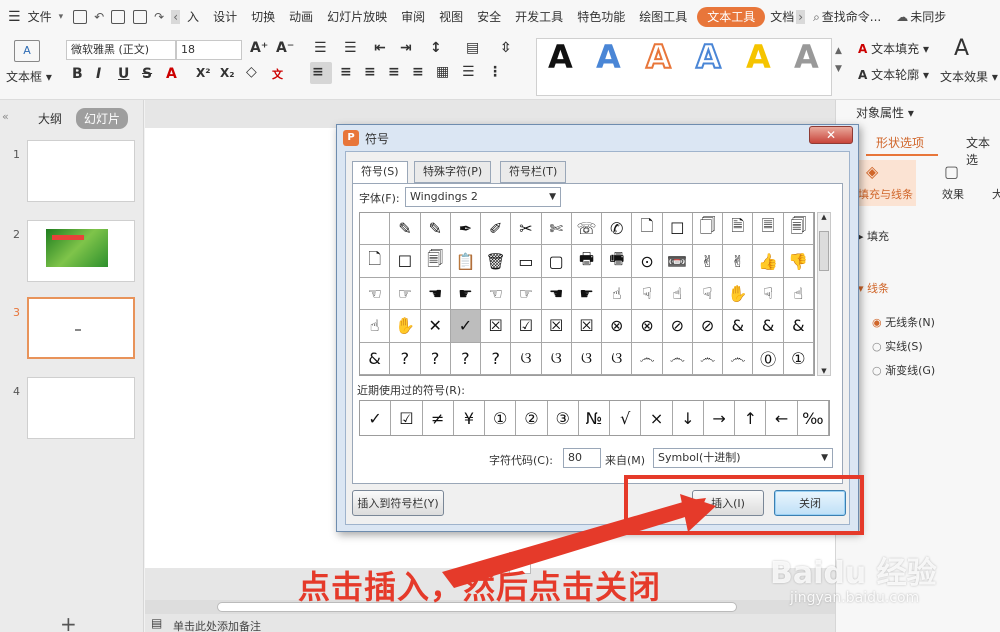 Image resolution: width=1000 pixels, height=632 pixels. Describe the element at coordinates (853, 573) in the screenshot. I see `baidu-watermark: Baidu 经验` at that location.